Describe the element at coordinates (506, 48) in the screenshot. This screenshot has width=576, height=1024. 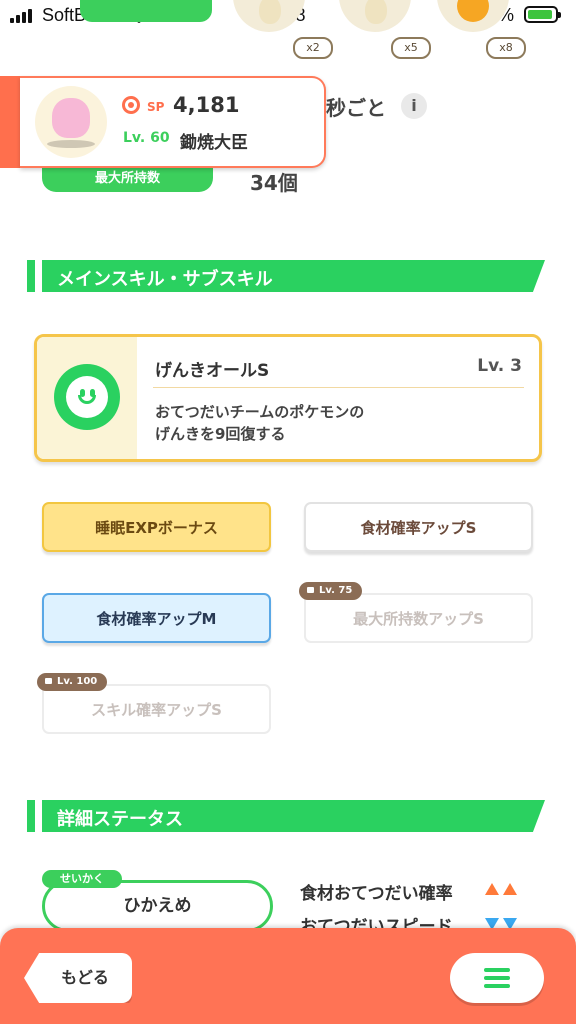
I see `item-multiplier-3: x8` at that location.